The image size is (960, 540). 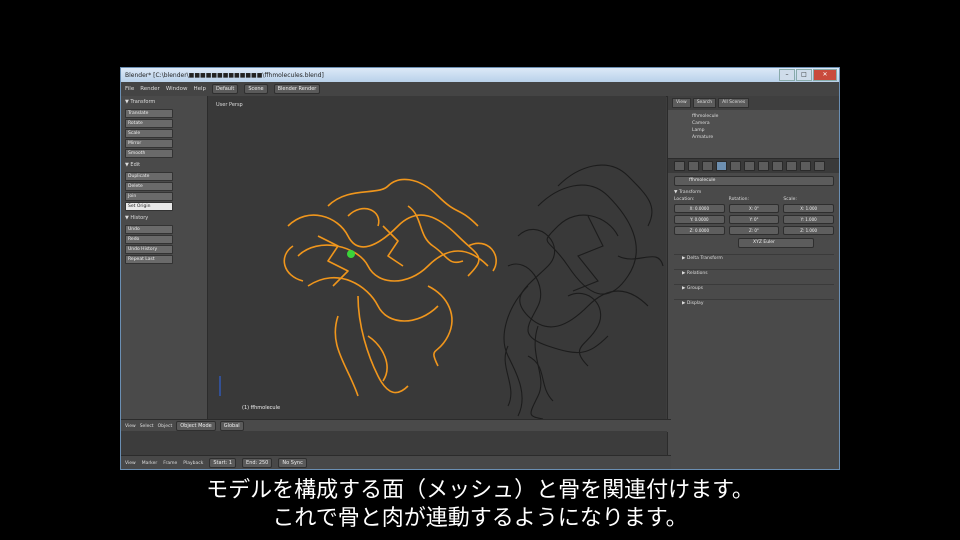 What do you see at coordinates (734, 103) in the screenshot?
I see `outliner-display-selector: All Scenes` at bounding box center [734, 103].